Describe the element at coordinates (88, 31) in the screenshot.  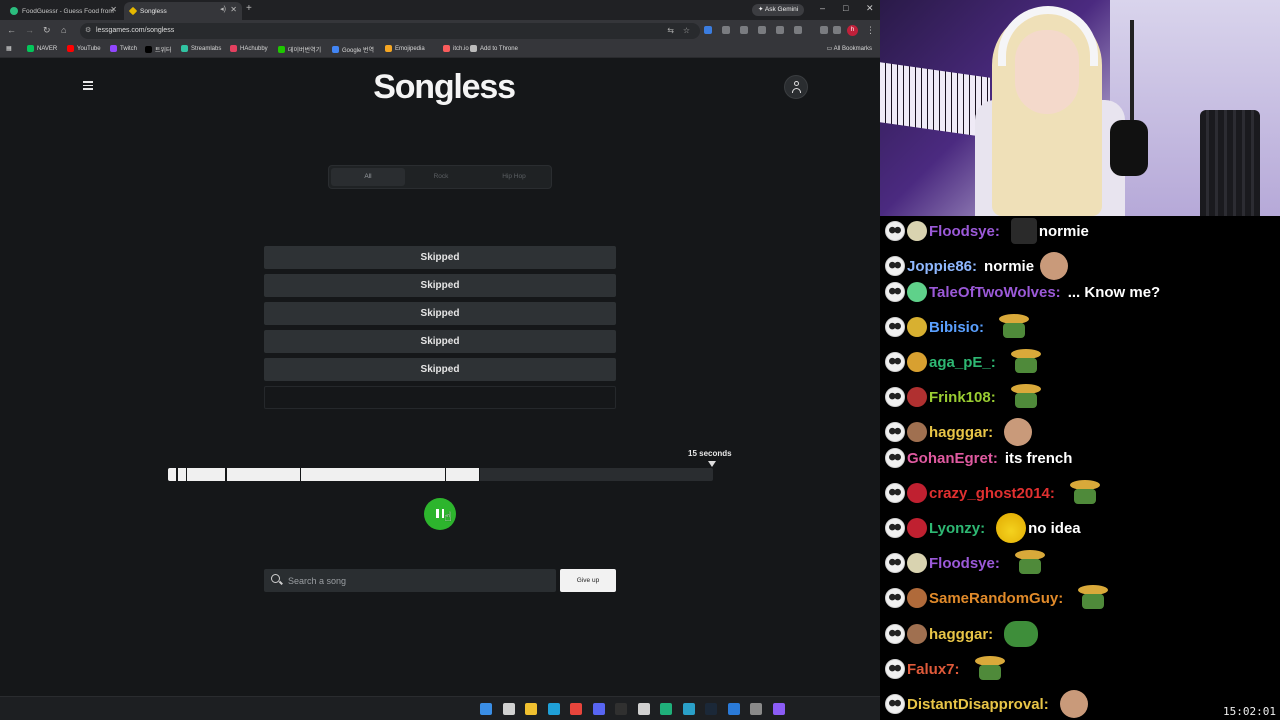
I see `site-info-icon: ⚙` at that location.